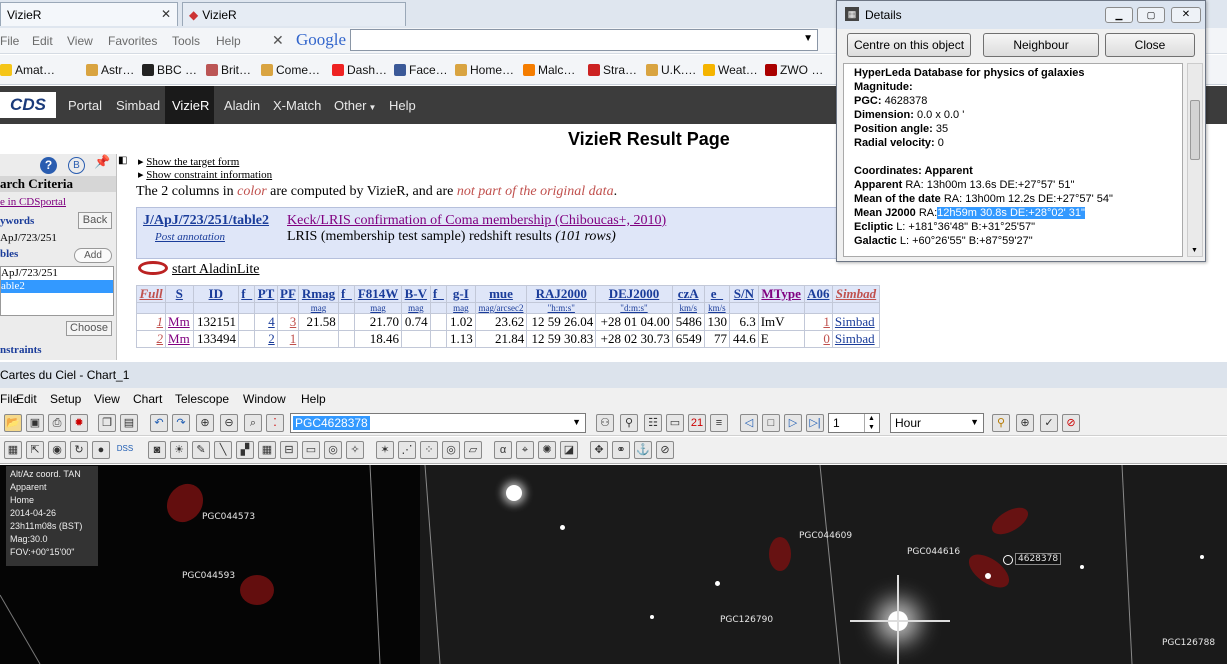  Describe the element at coordinates (186, 41) in the screenshot. I see `menu-tools: Tools` at that location.